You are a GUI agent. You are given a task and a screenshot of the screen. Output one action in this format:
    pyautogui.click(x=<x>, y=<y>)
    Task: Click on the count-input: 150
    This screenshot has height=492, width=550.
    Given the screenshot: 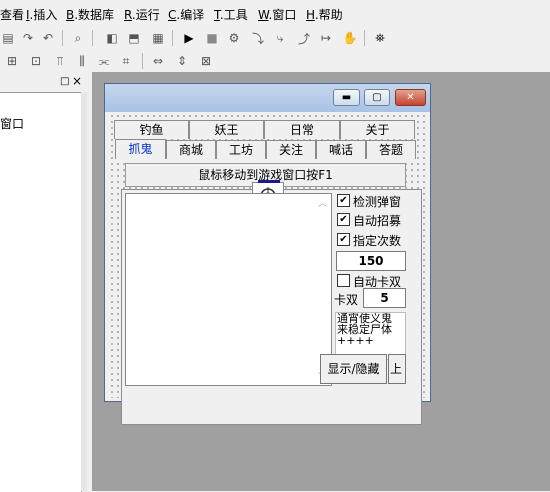 What is the action you would take?
    pyautogui.click(x=371, y=261)
    